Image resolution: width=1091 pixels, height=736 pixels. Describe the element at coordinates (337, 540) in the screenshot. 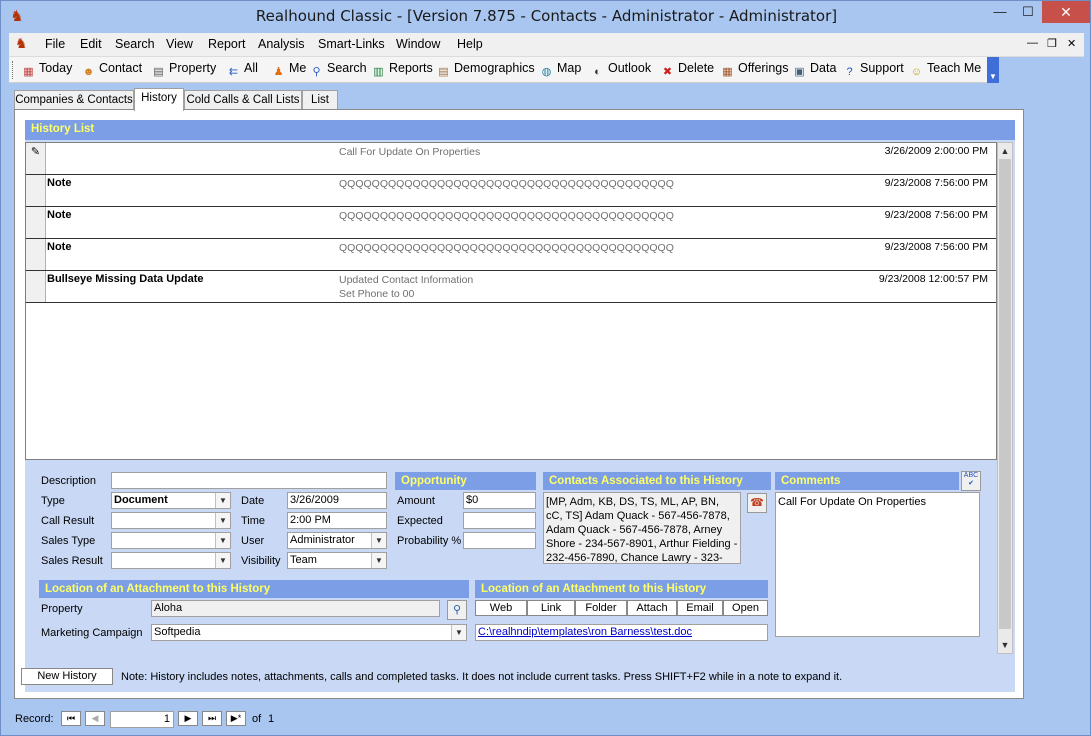

I see `user-select: Administrator ▼` at that location.